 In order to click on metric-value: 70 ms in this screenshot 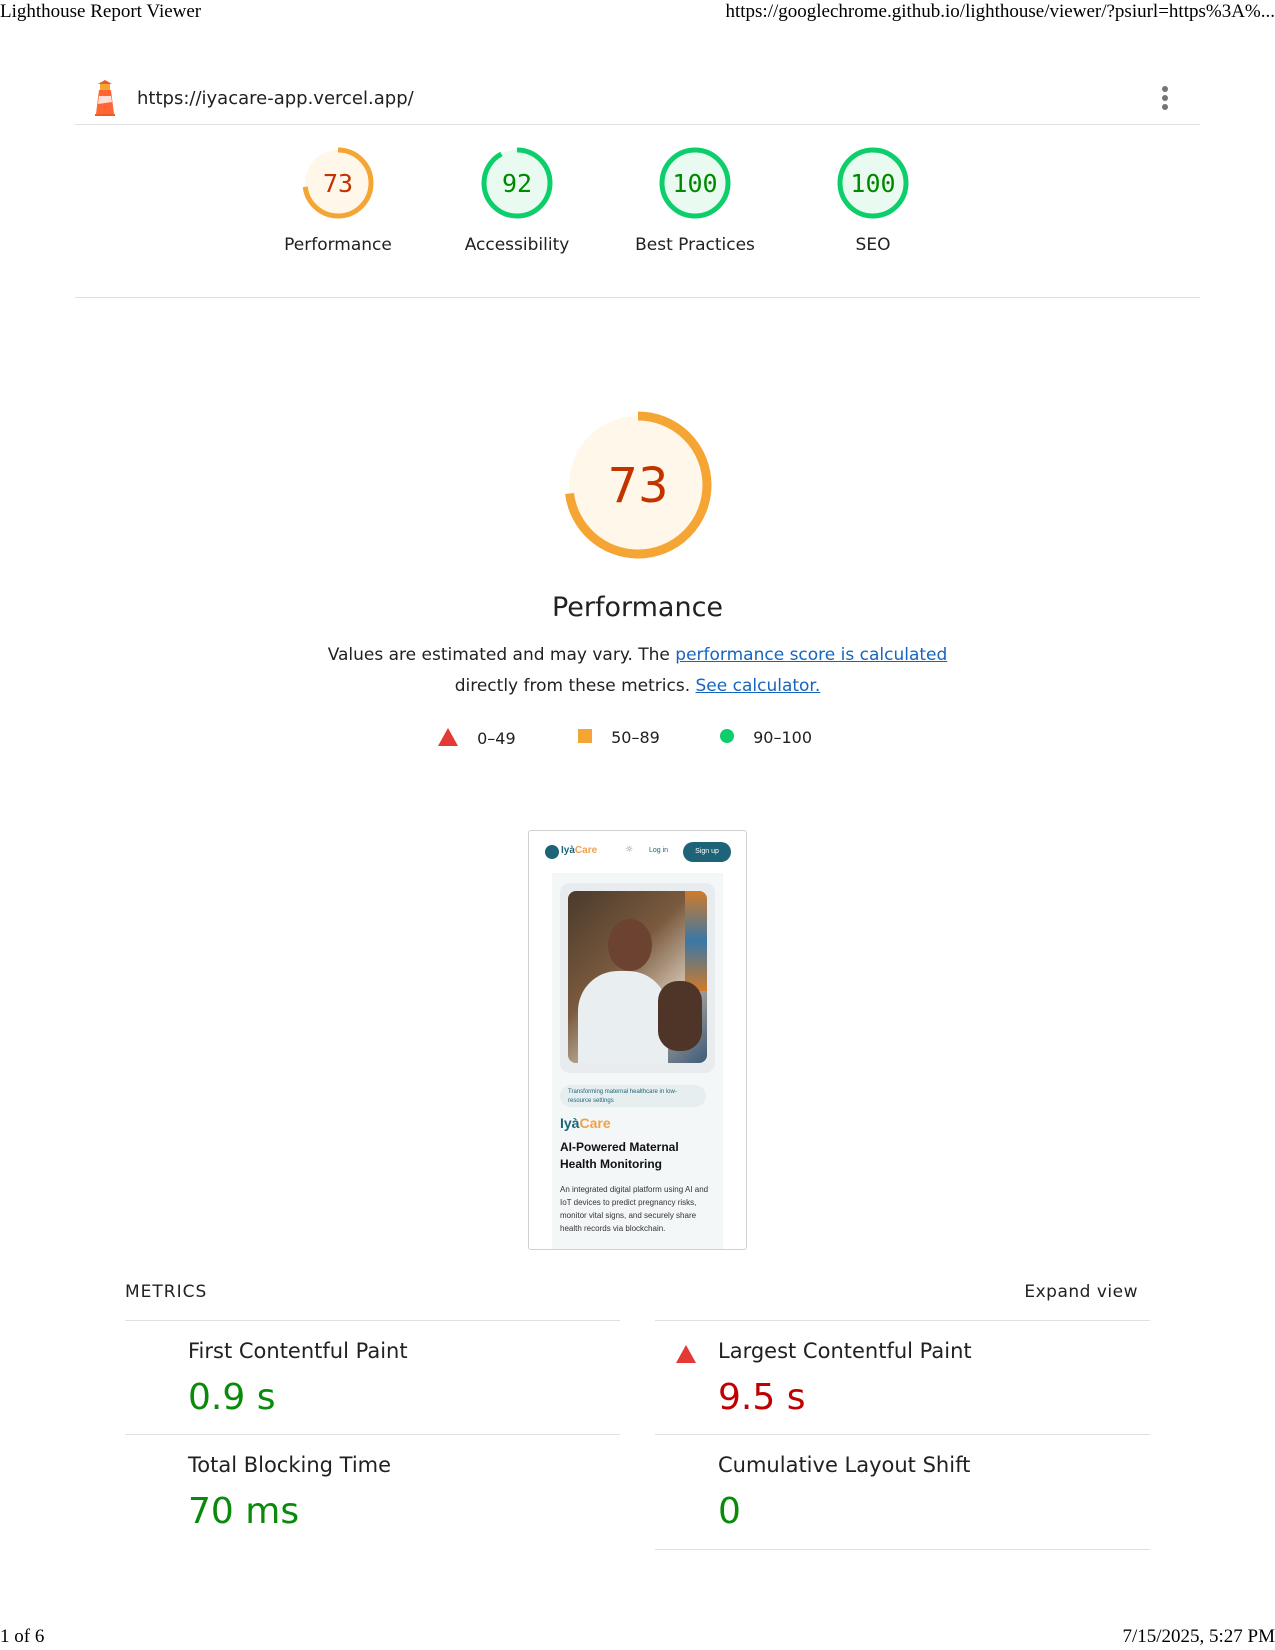, I will do `click(244, 1511)`.